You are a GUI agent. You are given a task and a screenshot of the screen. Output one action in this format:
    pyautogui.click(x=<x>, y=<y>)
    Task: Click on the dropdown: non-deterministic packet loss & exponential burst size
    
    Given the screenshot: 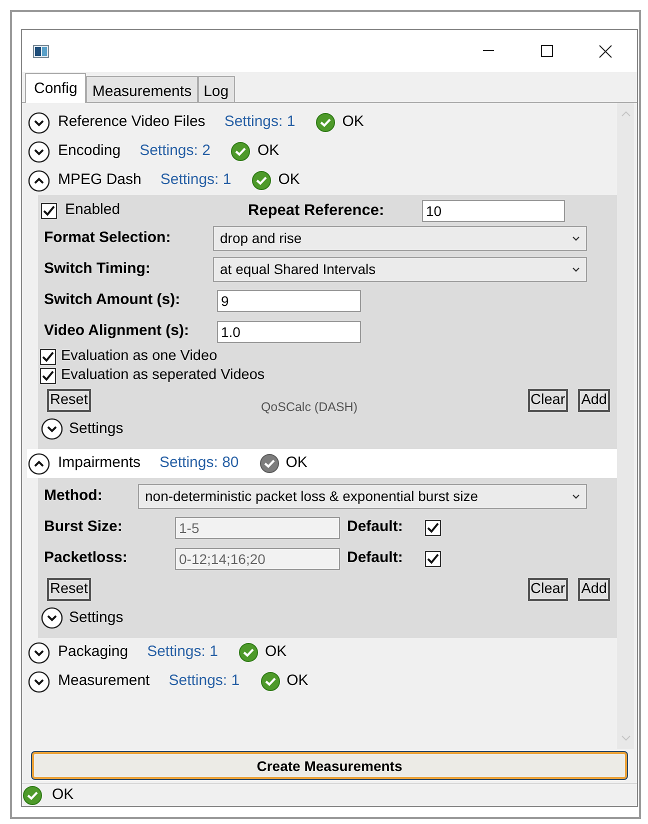 What is the action you would take?
    pyautogui.click(x=362, y=496)
    